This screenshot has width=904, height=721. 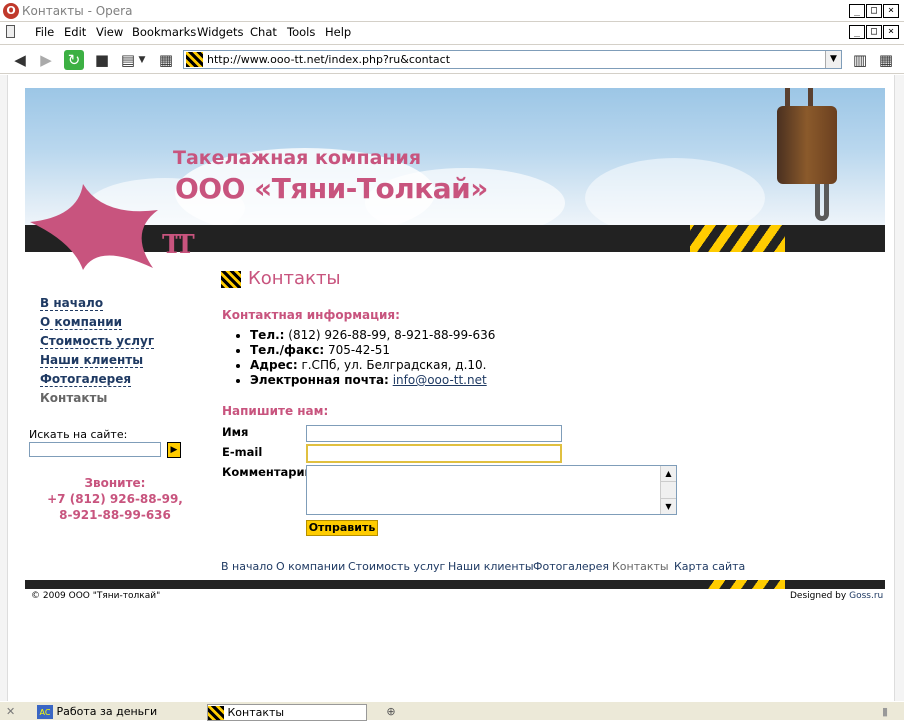 What do you see at coordinates (11, 11) in the screenshot?
I see `opera-icon: O` at bounding box center [11, 11].